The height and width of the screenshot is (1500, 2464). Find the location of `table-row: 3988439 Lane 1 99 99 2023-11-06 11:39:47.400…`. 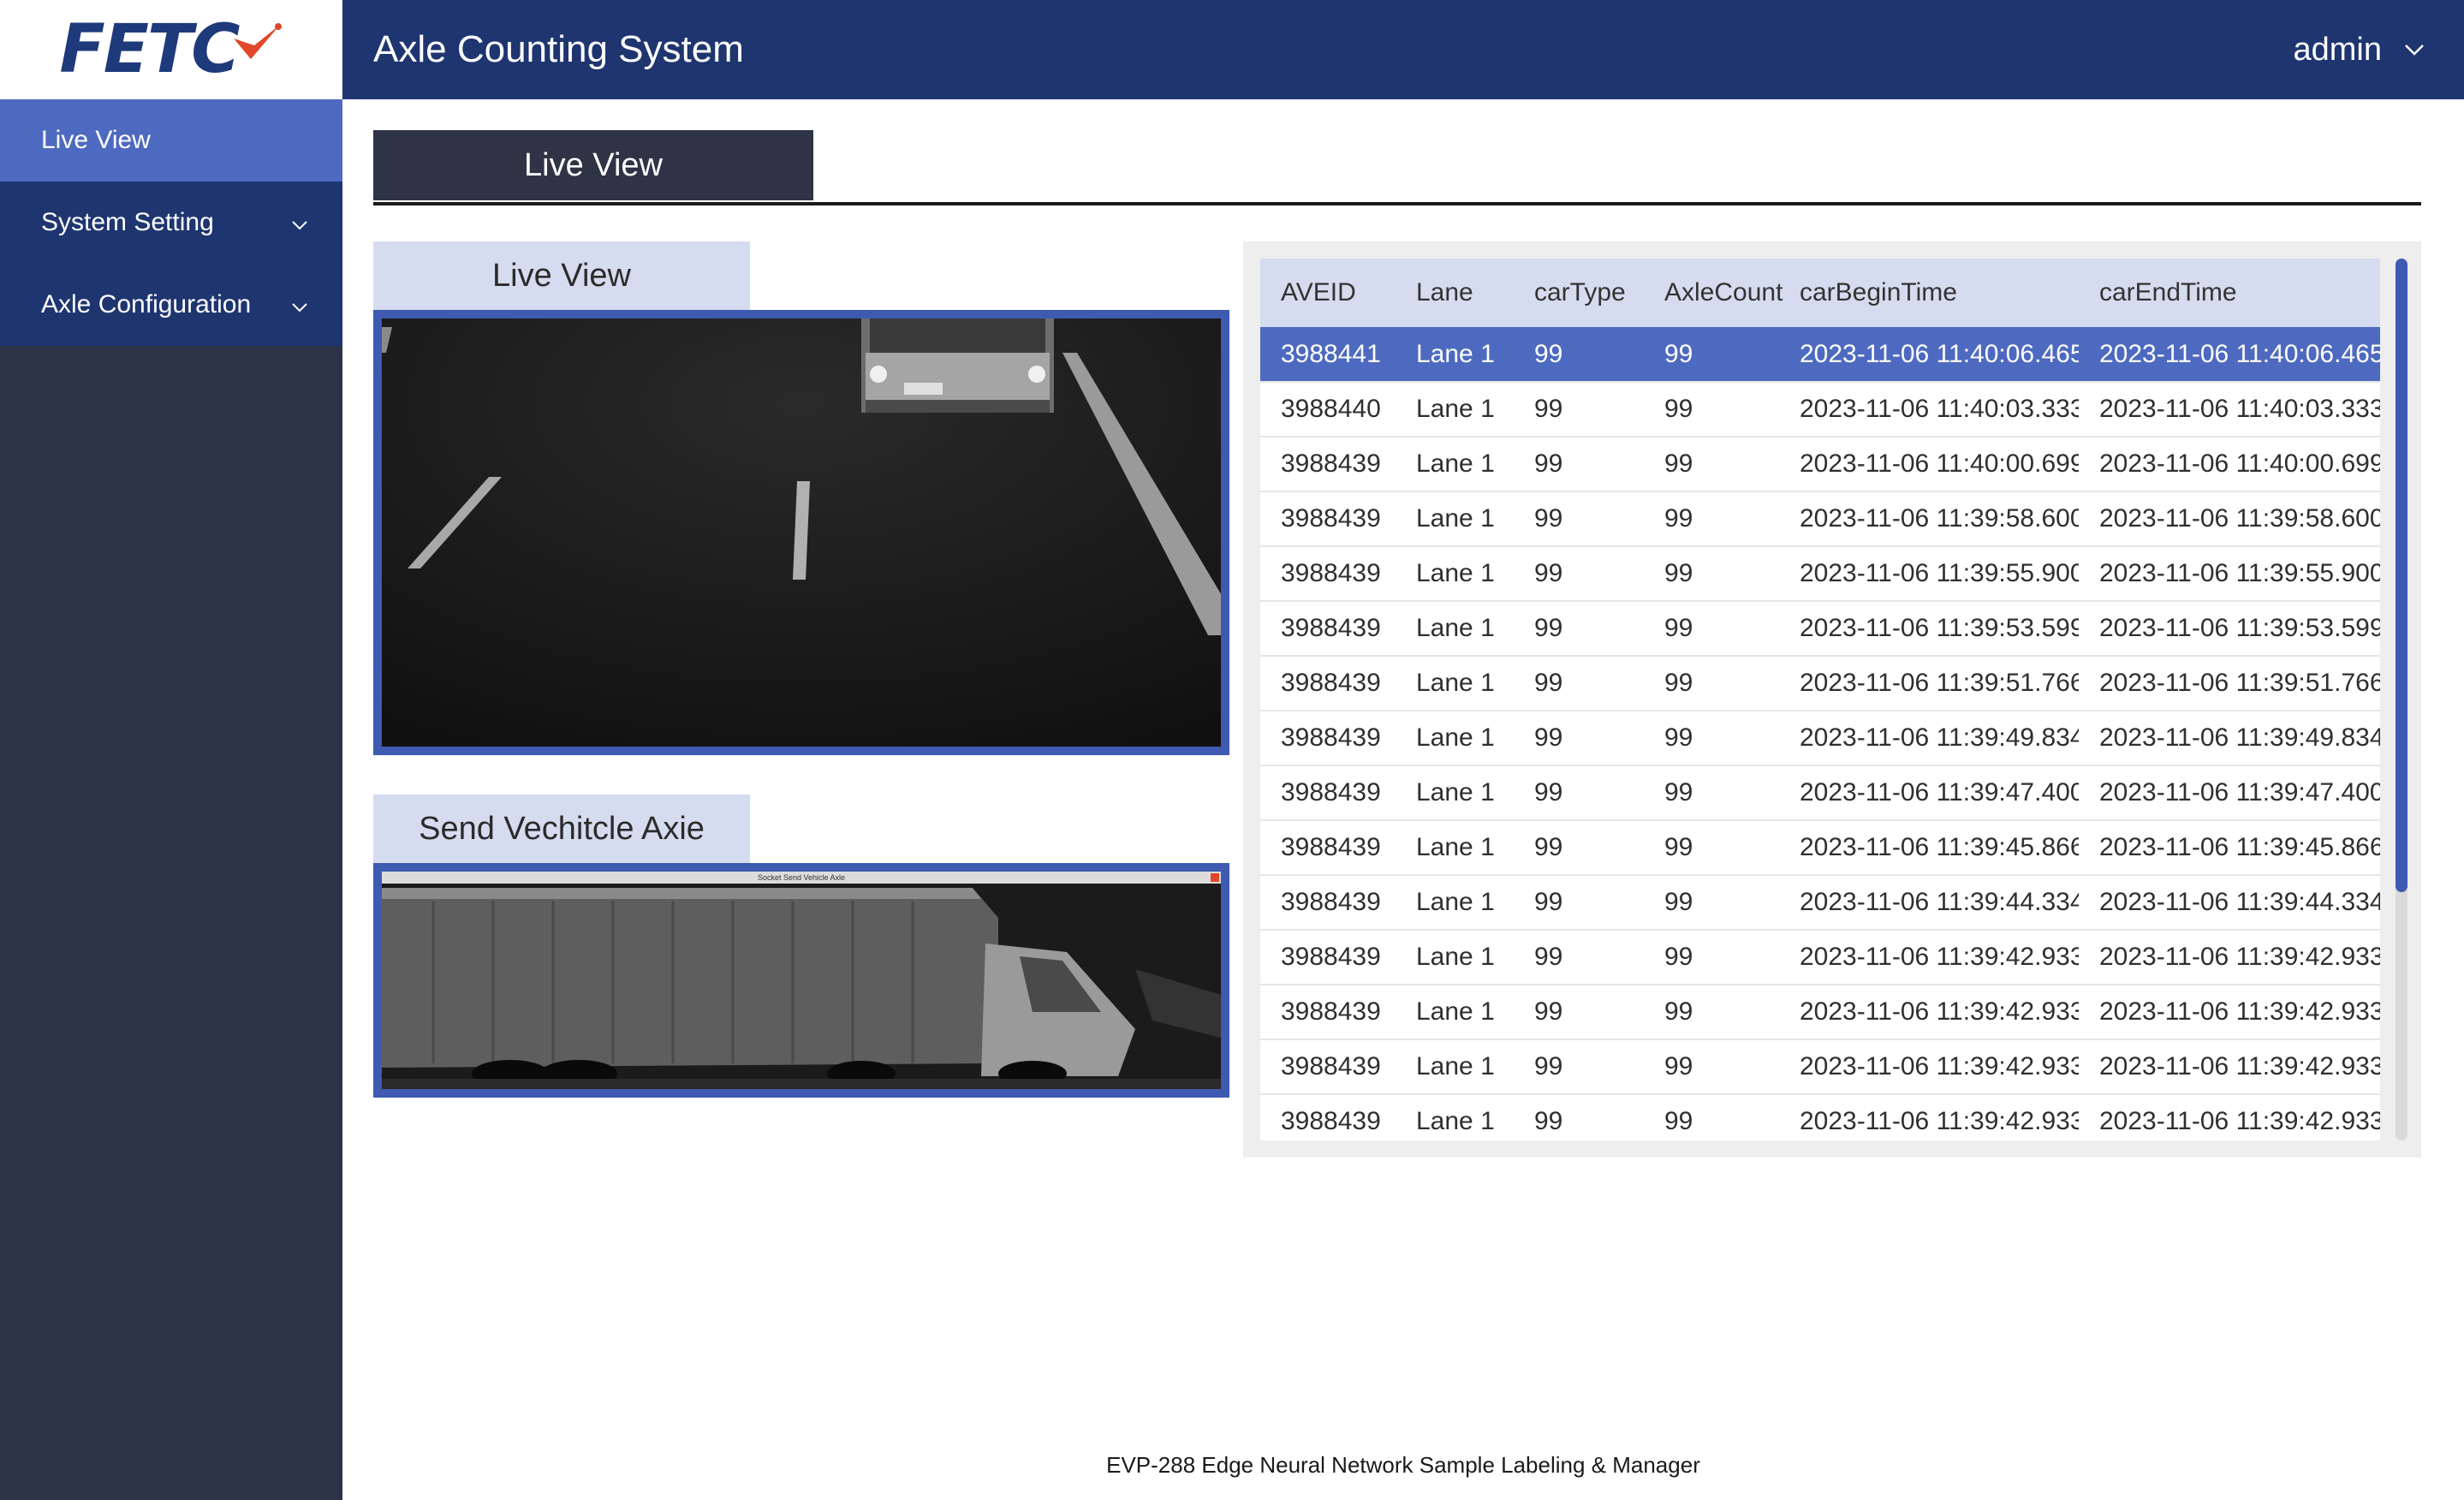

table-row: 3988439 Lane 1 99 99 2023-11-06 11:39:47.400… is located at coordinates (1820, 792).